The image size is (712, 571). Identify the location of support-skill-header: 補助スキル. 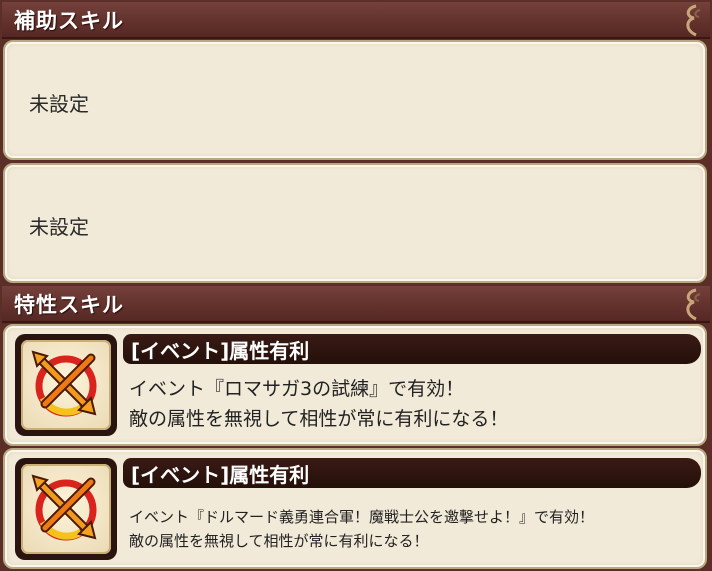
(356, 20).